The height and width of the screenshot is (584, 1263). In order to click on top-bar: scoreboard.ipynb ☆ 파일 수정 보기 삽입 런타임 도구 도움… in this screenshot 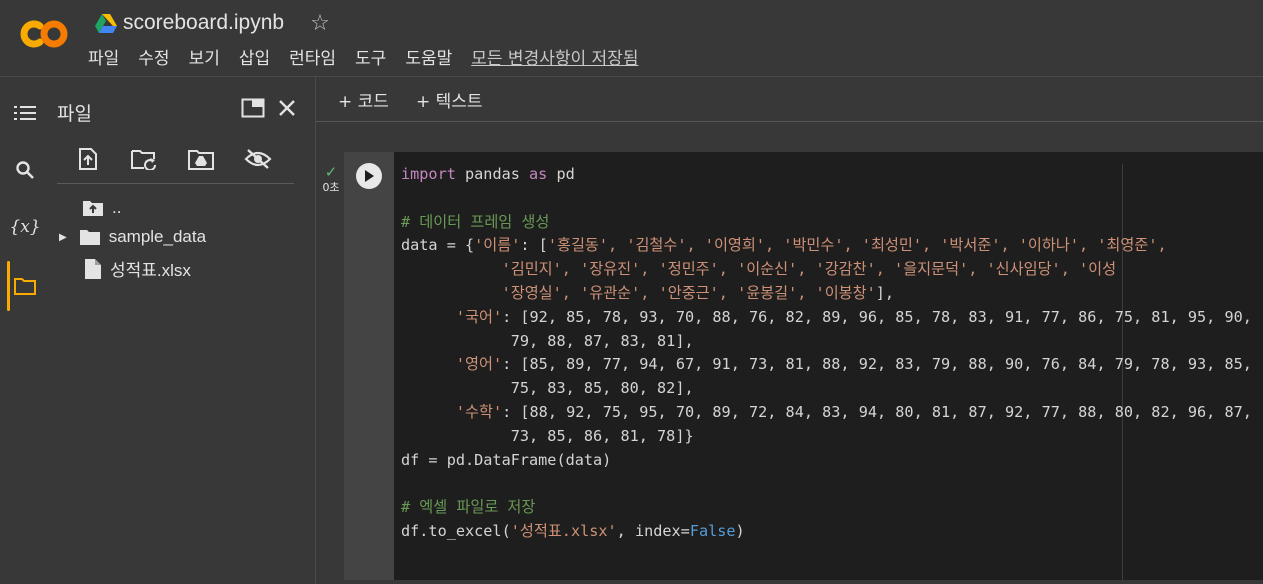, I will do `click(631, 38)`.